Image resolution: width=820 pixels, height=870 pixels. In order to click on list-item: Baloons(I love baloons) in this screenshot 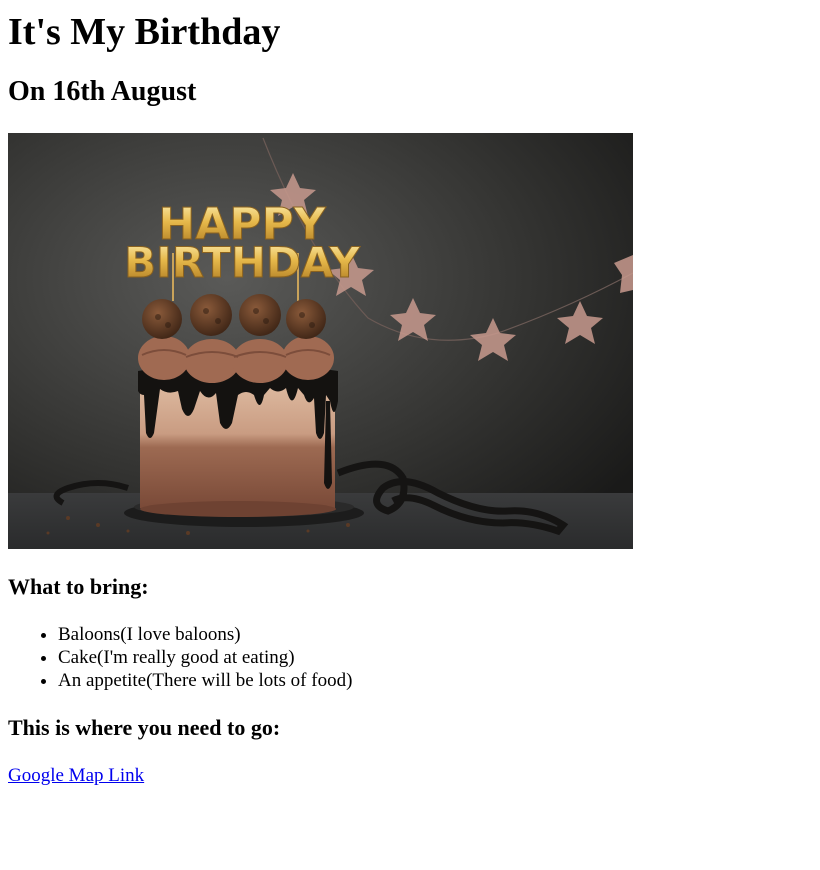, I will do `click(435, 634)`.